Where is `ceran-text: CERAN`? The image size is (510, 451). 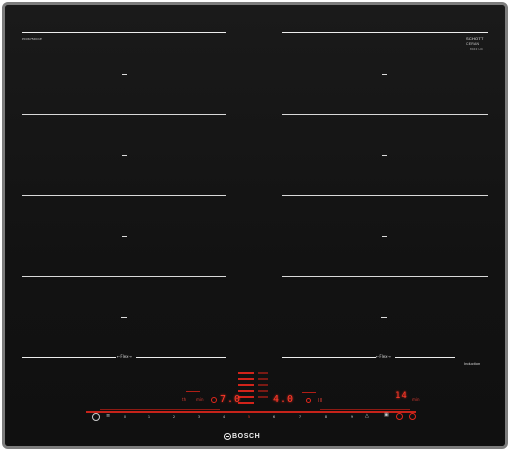
ceran-text: CERAN is located at coordinates (473, 44).